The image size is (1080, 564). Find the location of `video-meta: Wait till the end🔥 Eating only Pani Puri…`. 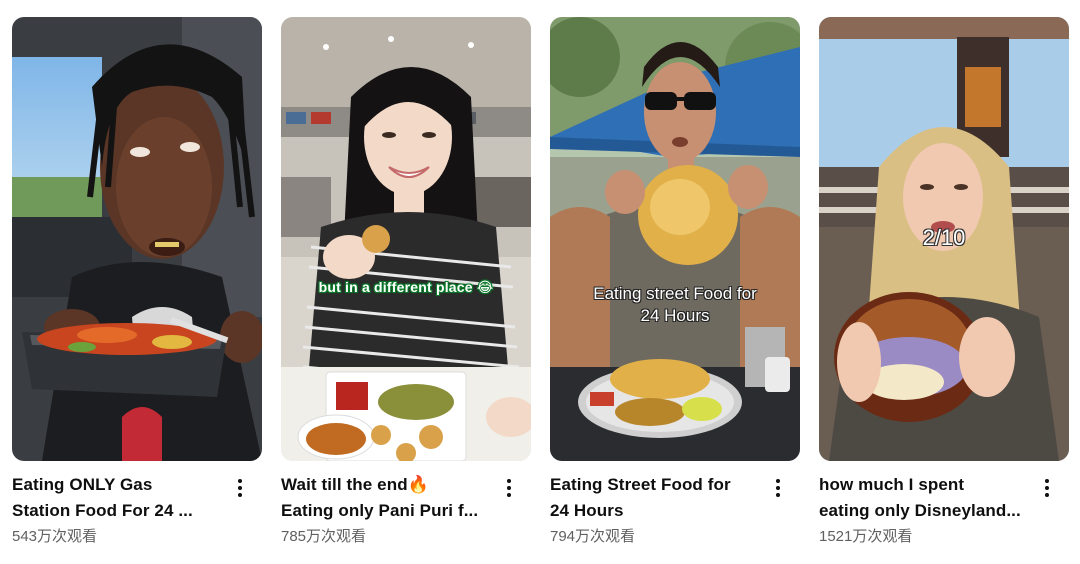

video-meta: Wait till the end🔥 Eating only Pani Puri… is located at coordinates (406, 510).